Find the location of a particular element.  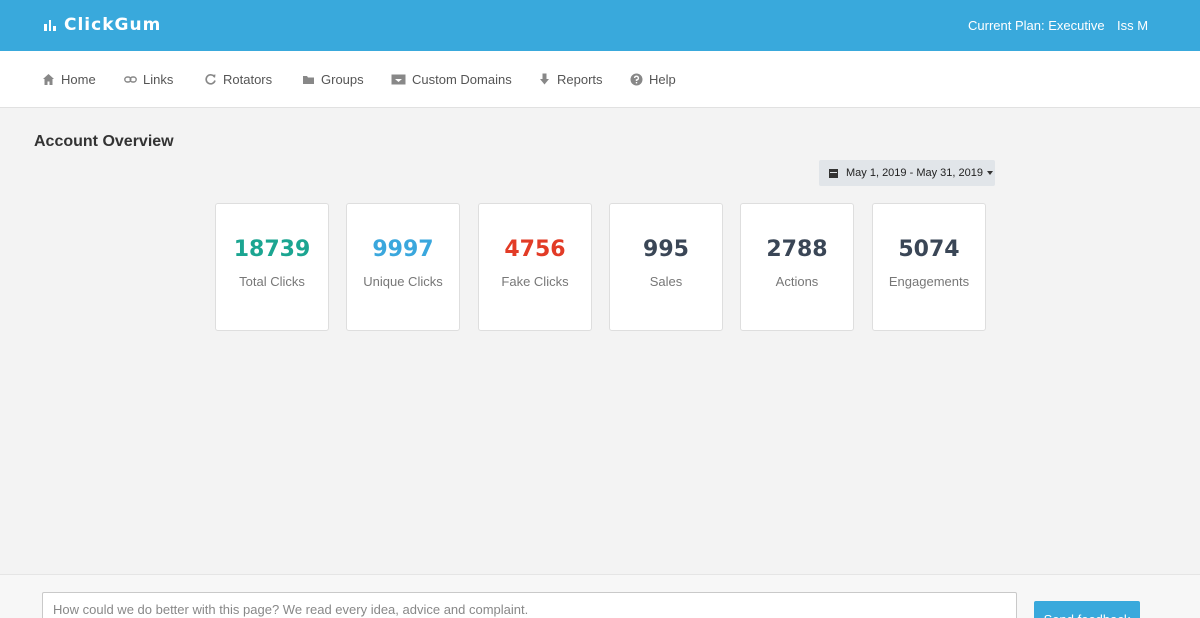

nav-item-custom-domains: Custom Domains is located at coordinates (451, 79).